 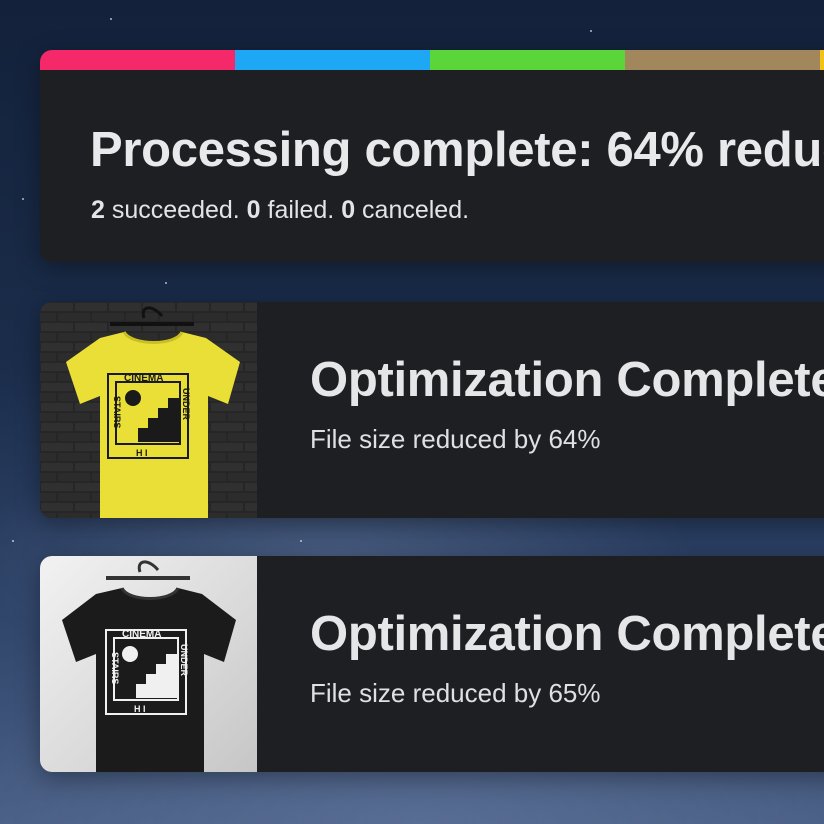 I want to click on black-tshirt-image: CINEMA STAIRS UNDER H I, so click(x=149, y=666).